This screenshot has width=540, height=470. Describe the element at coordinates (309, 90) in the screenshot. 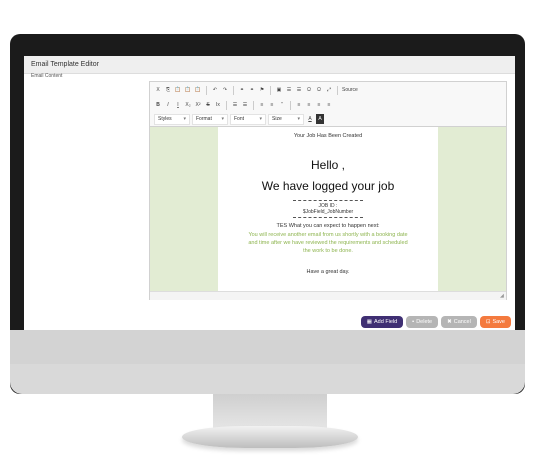

I see `special-char-icon: Ω` at that location.